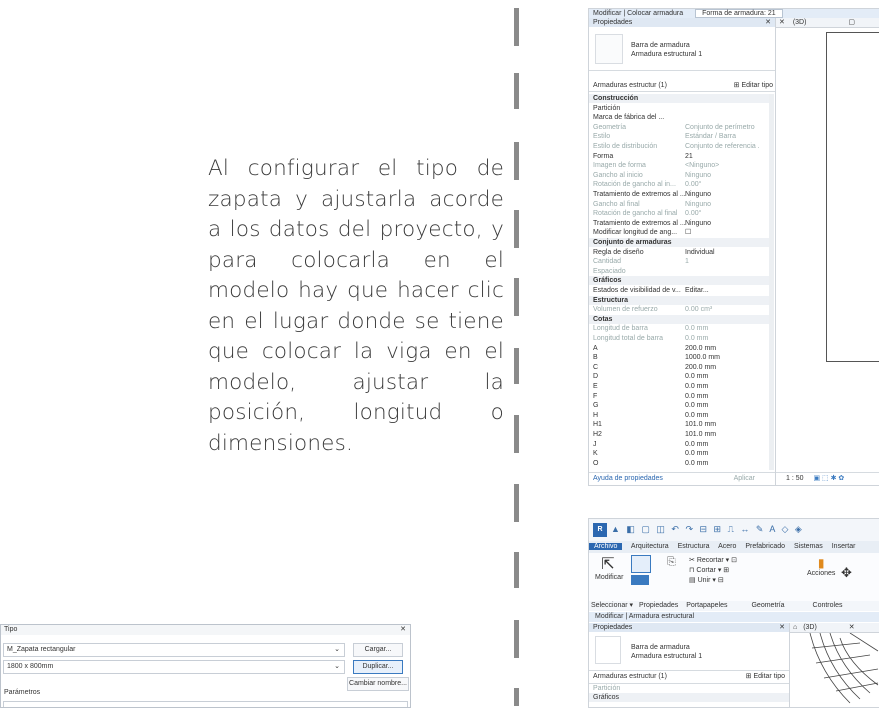 The image size is (879, 708). What do you see at coordinates (679, 396) in the screenshot?
I see `property-row: F 0.0 mm` at bounding box center [679, 396].